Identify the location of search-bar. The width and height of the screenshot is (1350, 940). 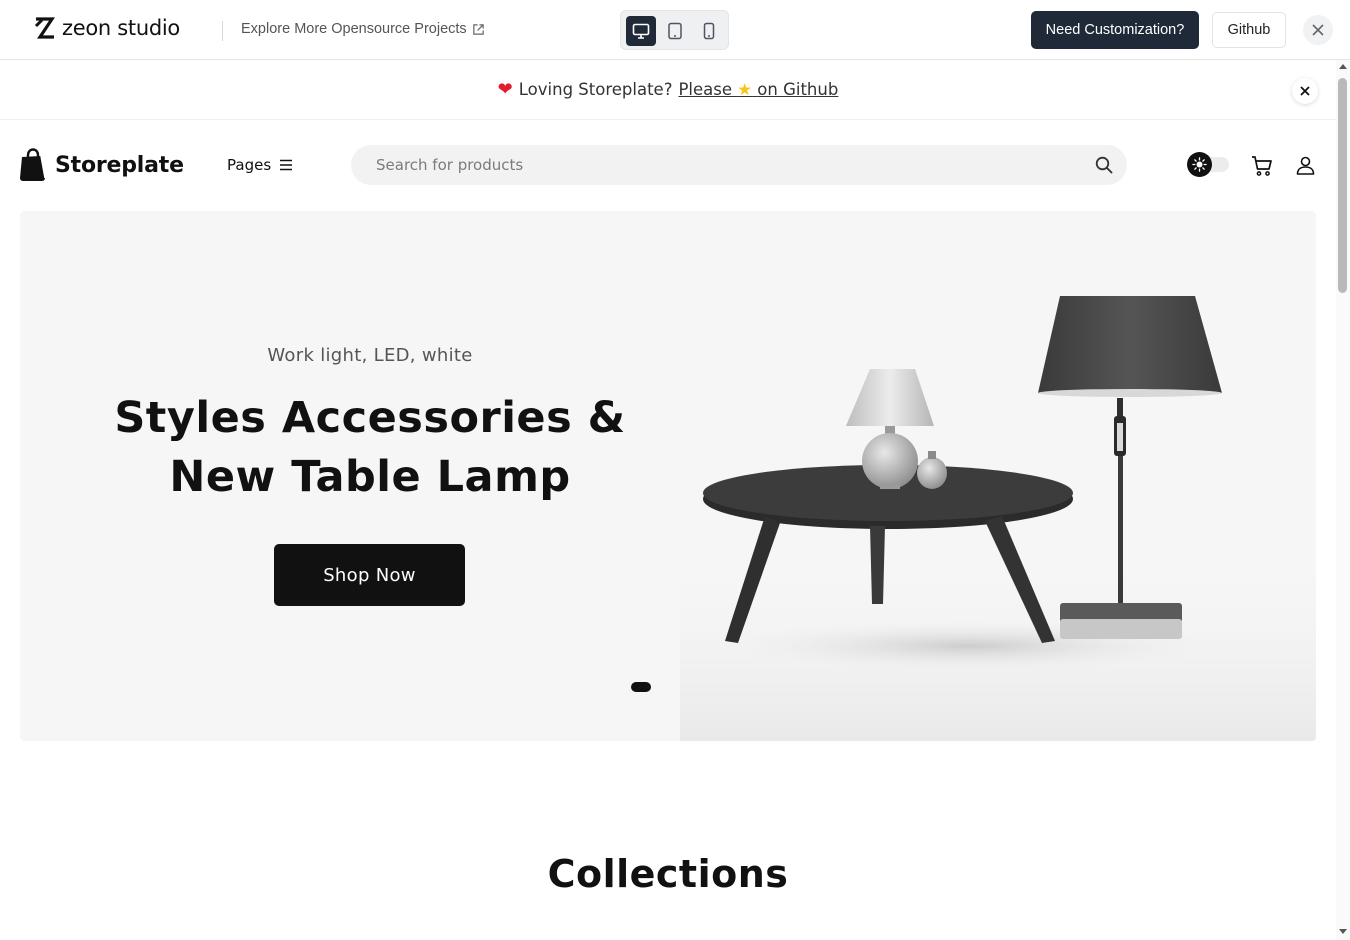
(739, 165).